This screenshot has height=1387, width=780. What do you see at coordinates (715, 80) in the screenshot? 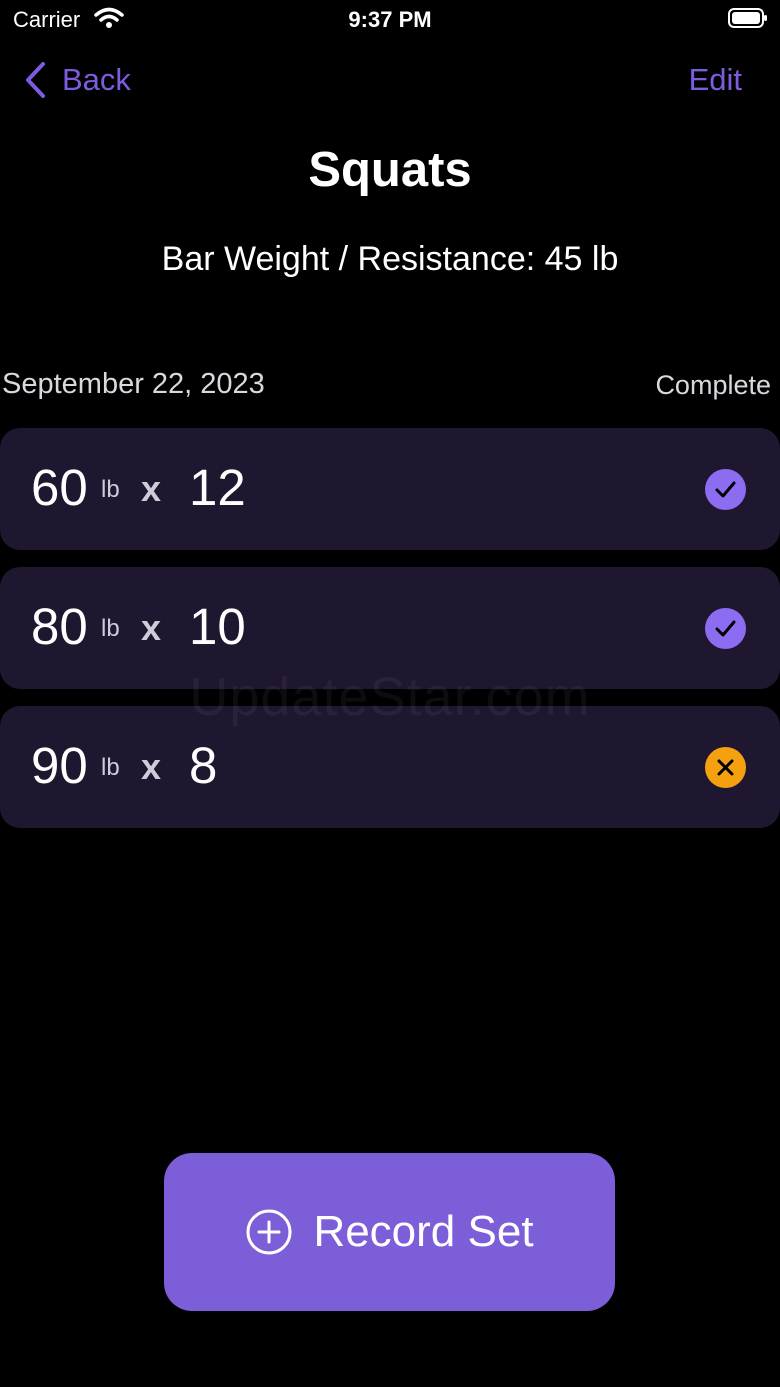
I see `edit-button: Edit` at bounding box center [715, 80].